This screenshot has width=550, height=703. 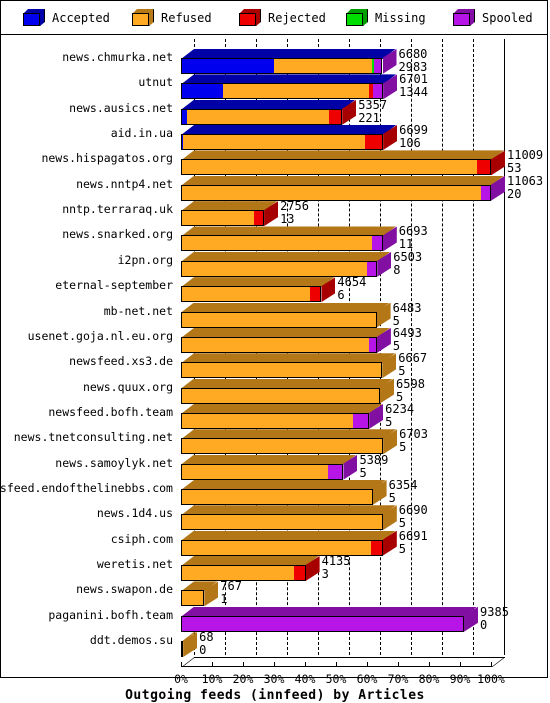 What do you see at coordinates (117, 209) in the screenshot?
I see `y-axis-label: nntp.terraraq.uk` at bounding box center [117, 209].